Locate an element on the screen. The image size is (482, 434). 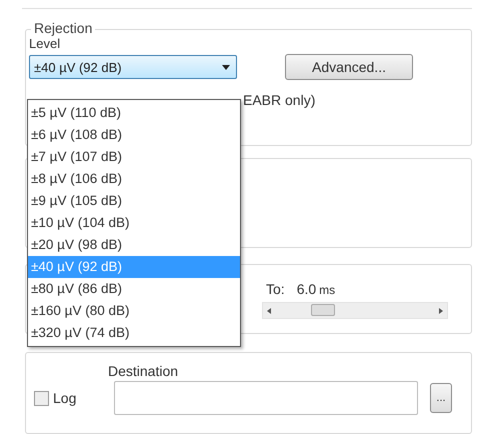
field-label: To: is located at coordinates (275, 289).